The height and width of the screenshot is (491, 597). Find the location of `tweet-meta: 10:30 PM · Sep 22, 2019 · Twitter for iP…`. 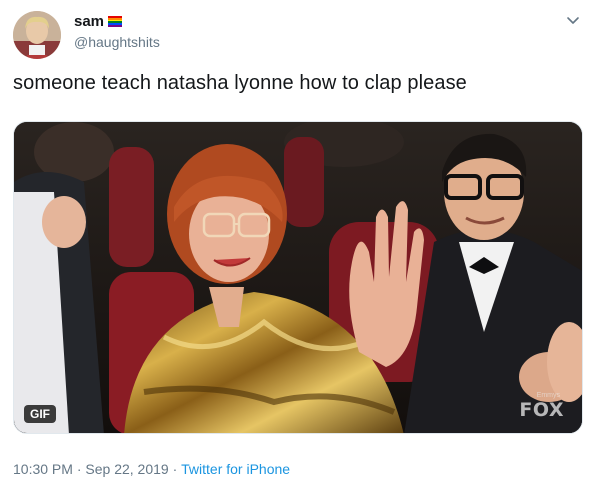

tweet-meta: 10:30 PM · Sep 22, 2019 · Twitter for iP… is located at coordinates (151, 469).